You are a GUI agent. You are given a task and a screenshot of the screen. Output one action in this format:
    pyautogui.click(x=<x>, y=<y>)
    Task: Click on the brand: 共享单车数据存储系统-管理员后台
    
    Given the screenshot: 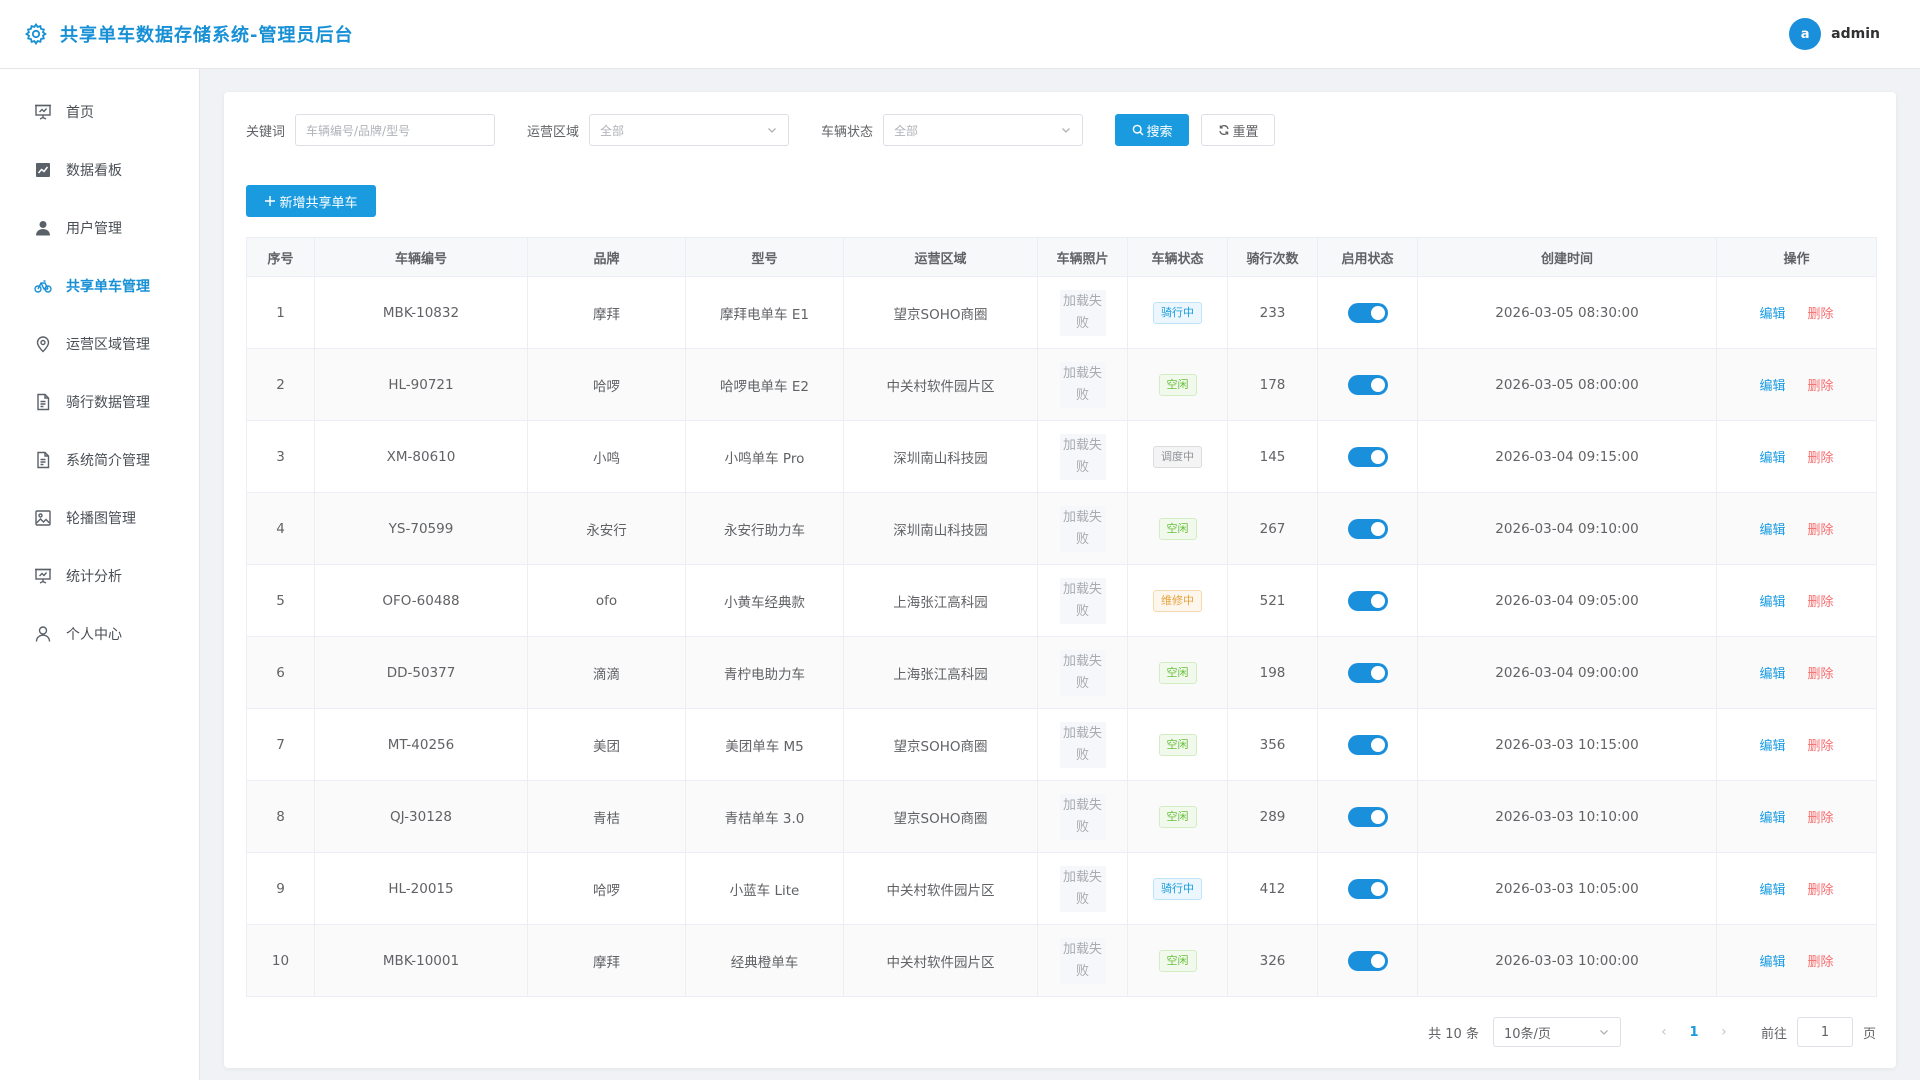 What is the action you would take?
    pyautogui.click(x=188, y=34)
    